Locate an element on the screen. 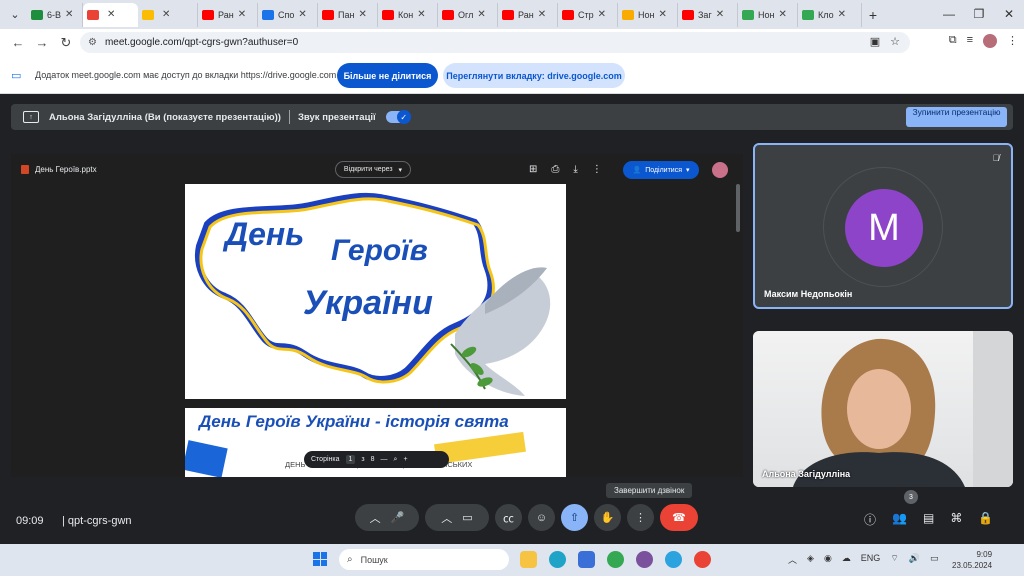 This screenshot has height=576, width=1024. meet-tray-icon: ◉ is located at coordinates (828, 559).